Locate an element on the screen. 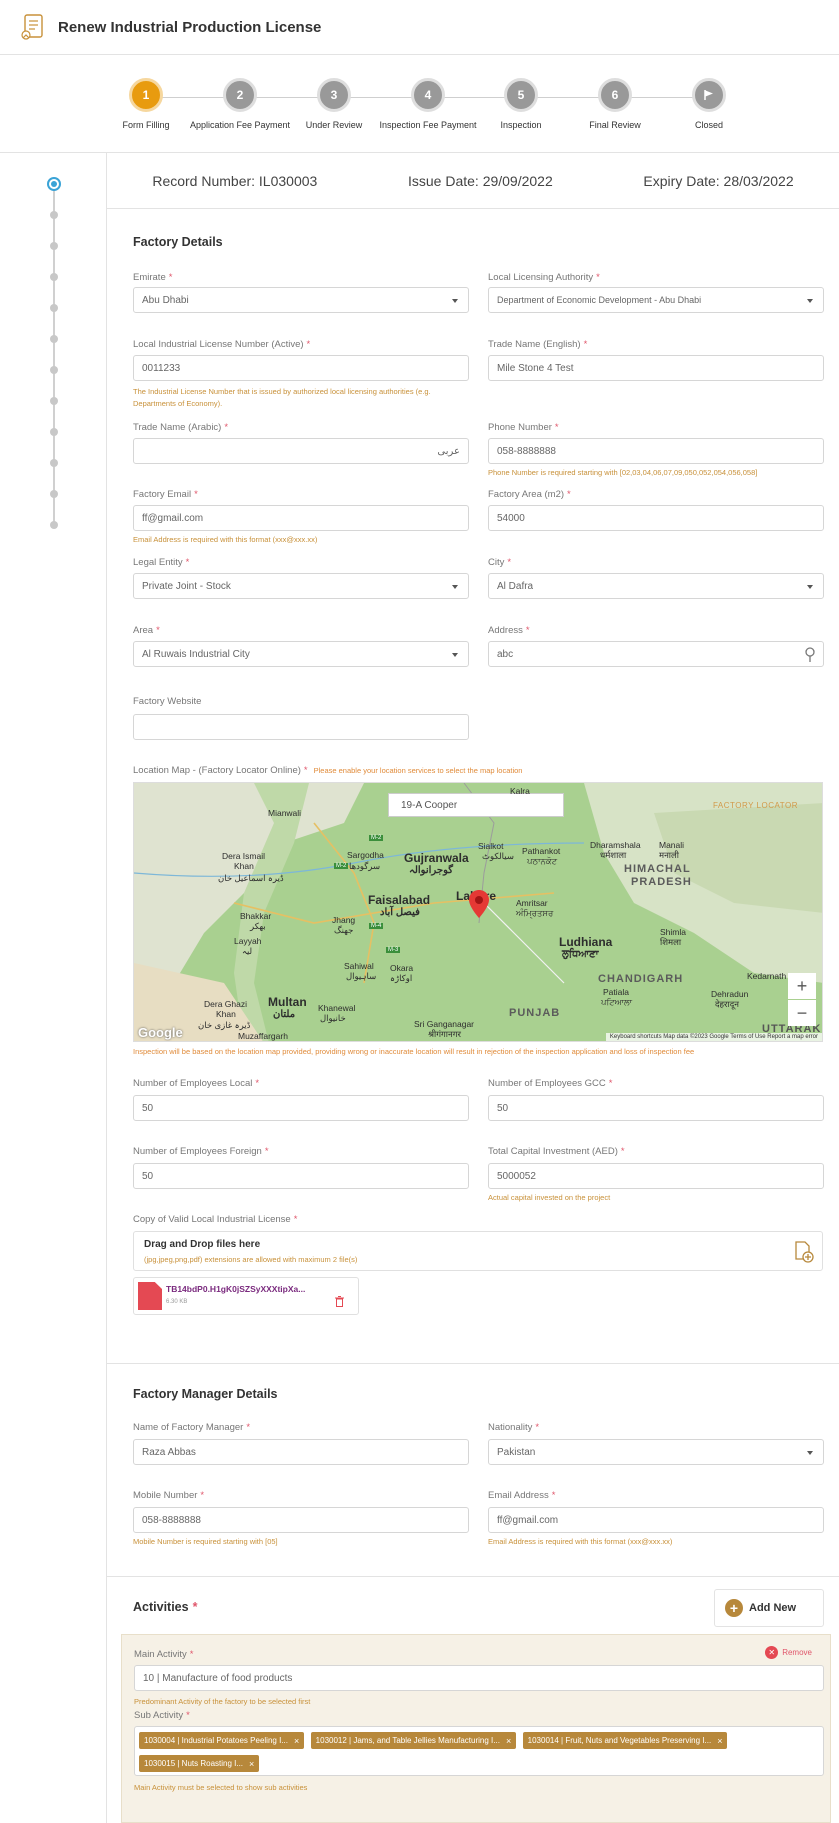  capital-input: 5000052 is located at coordinates (656, 1176).